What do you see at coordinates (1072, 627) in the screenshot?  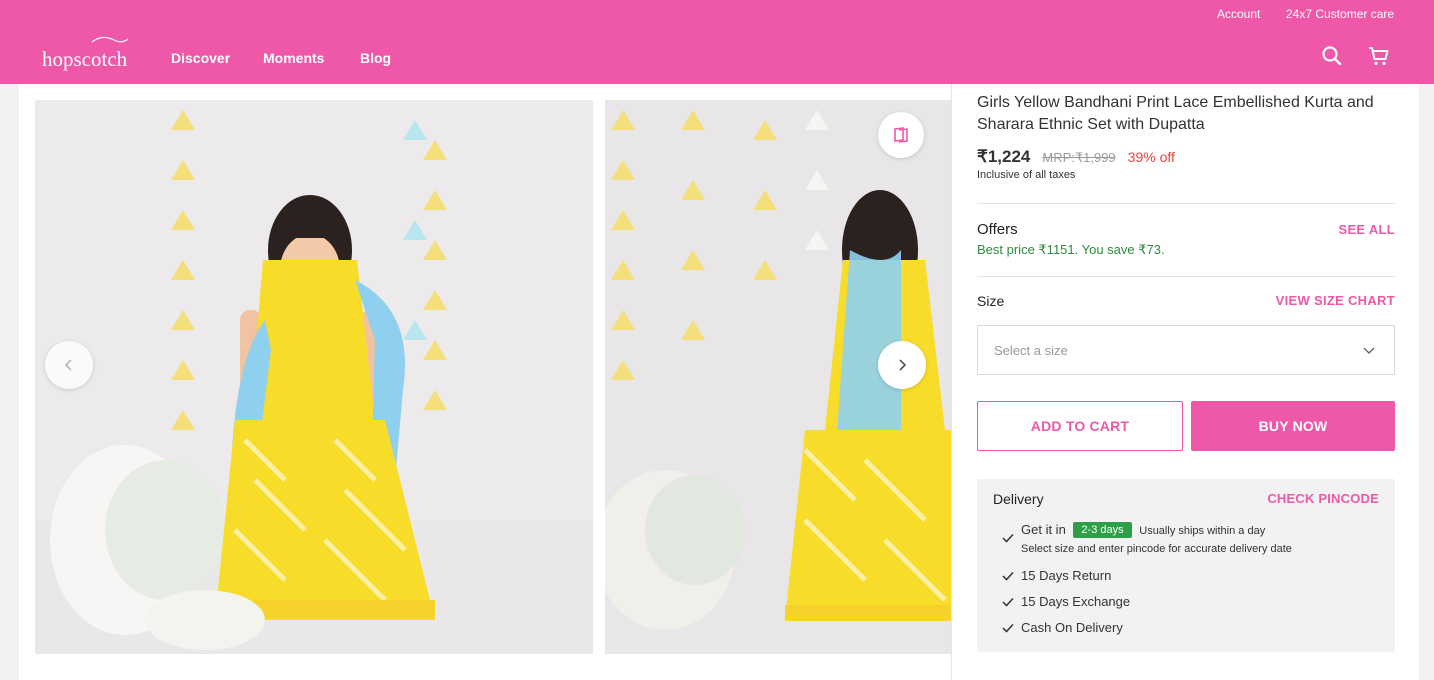 I see `feature-cod: Cash On Delivery` at bounding box center [1072, 627].